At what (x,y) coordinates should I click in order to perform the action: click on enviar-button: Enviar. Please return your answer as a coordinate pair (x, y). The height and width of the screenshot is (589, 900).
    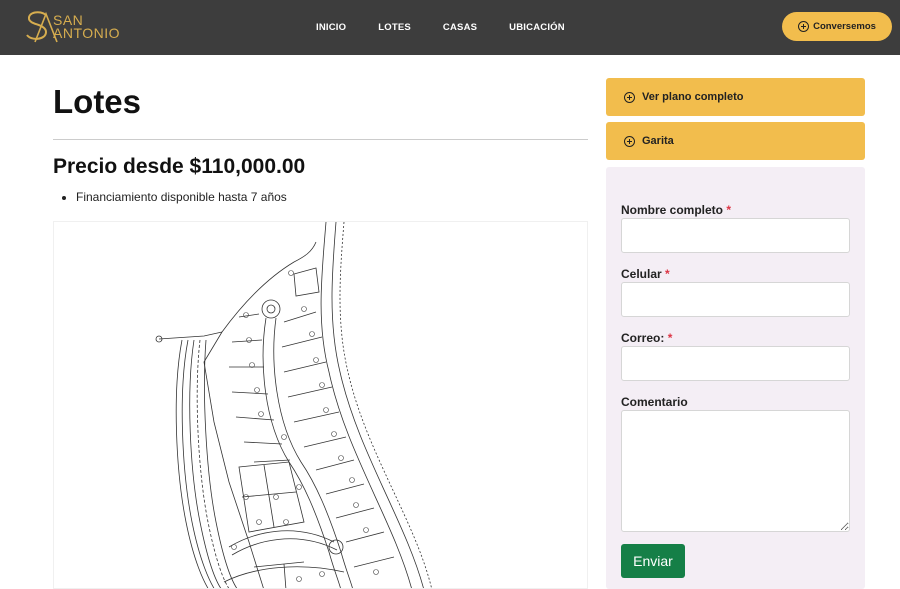
    Looking at the image, I should click on (653, 561).